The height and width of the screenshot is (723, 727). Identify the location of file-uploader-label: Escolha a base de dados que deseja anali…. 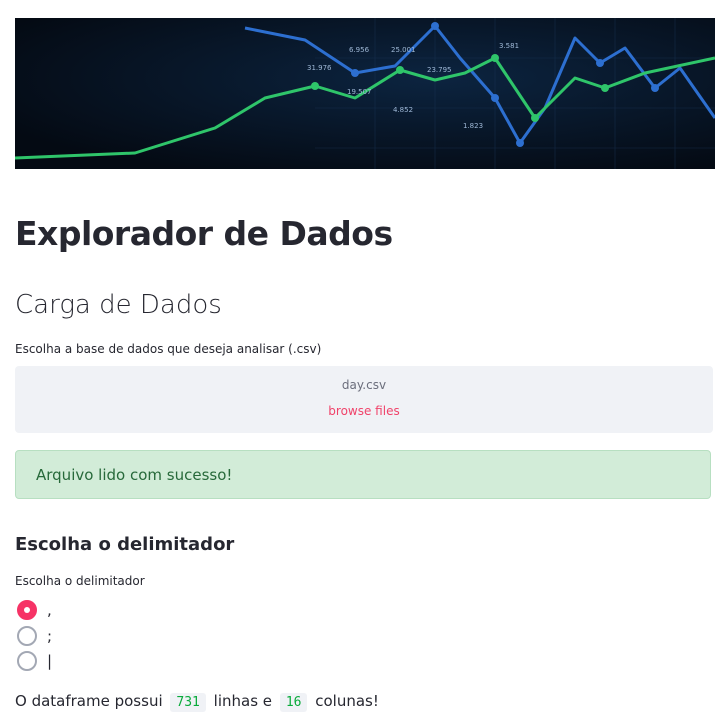
(168, 349).